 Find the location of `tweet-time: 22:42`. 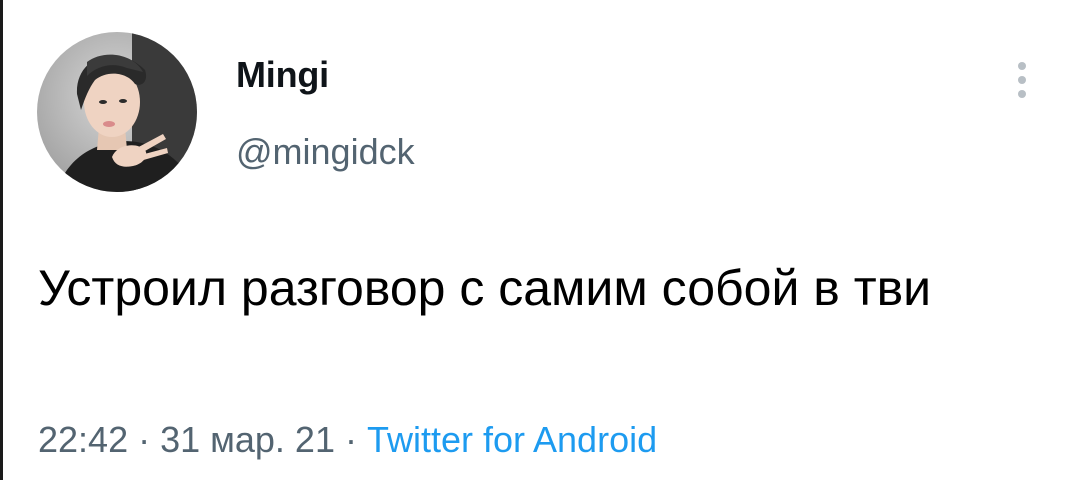

tweet-time: 22:42 is located at coordinates (83, 439).